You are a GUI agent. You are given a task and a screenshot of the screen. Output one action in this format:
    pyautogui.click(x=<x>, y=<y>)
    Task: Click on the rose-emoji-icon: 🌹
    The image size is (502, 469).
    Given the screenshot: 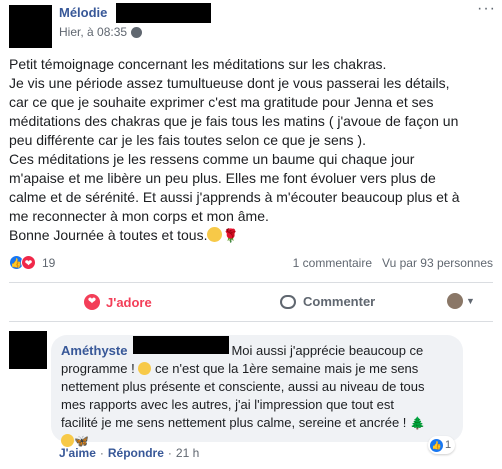 What is the action you would take?
    pyautogui.click(x=230, y=235)
    